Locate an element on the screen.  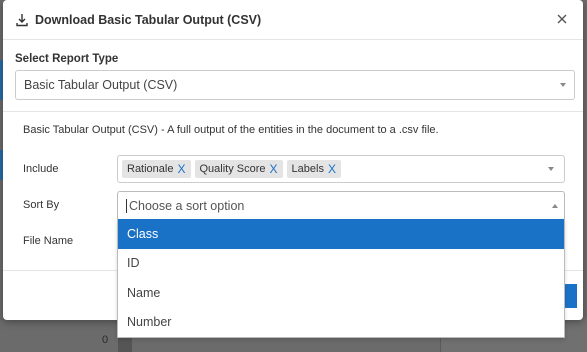
sort-option-number: Number is located at coordinates (341, 323).